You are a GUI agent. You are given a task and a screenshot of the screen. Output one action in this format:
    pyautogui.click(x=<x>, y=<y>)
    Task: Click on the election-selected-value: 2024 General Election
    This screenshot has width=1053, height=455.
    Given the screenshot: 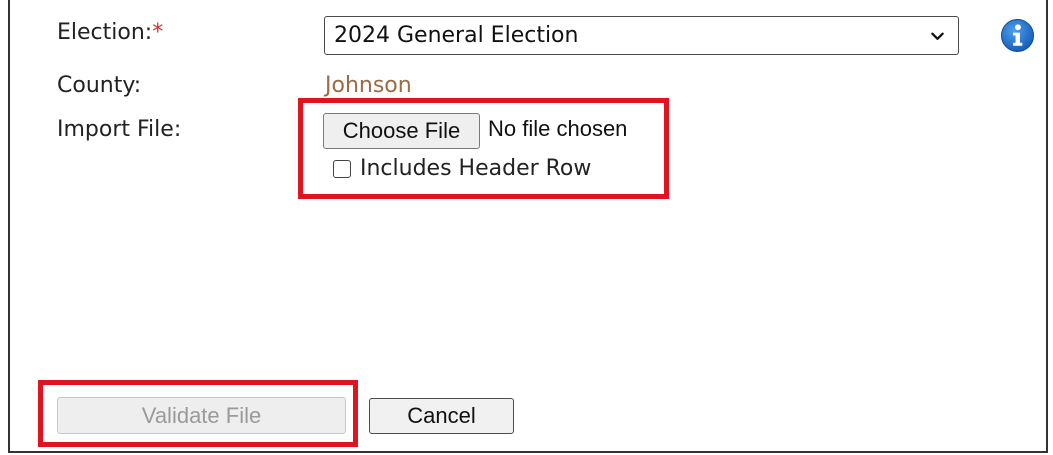 What is the action you would take?
    pyautogui.click(x=456, y=35)
    